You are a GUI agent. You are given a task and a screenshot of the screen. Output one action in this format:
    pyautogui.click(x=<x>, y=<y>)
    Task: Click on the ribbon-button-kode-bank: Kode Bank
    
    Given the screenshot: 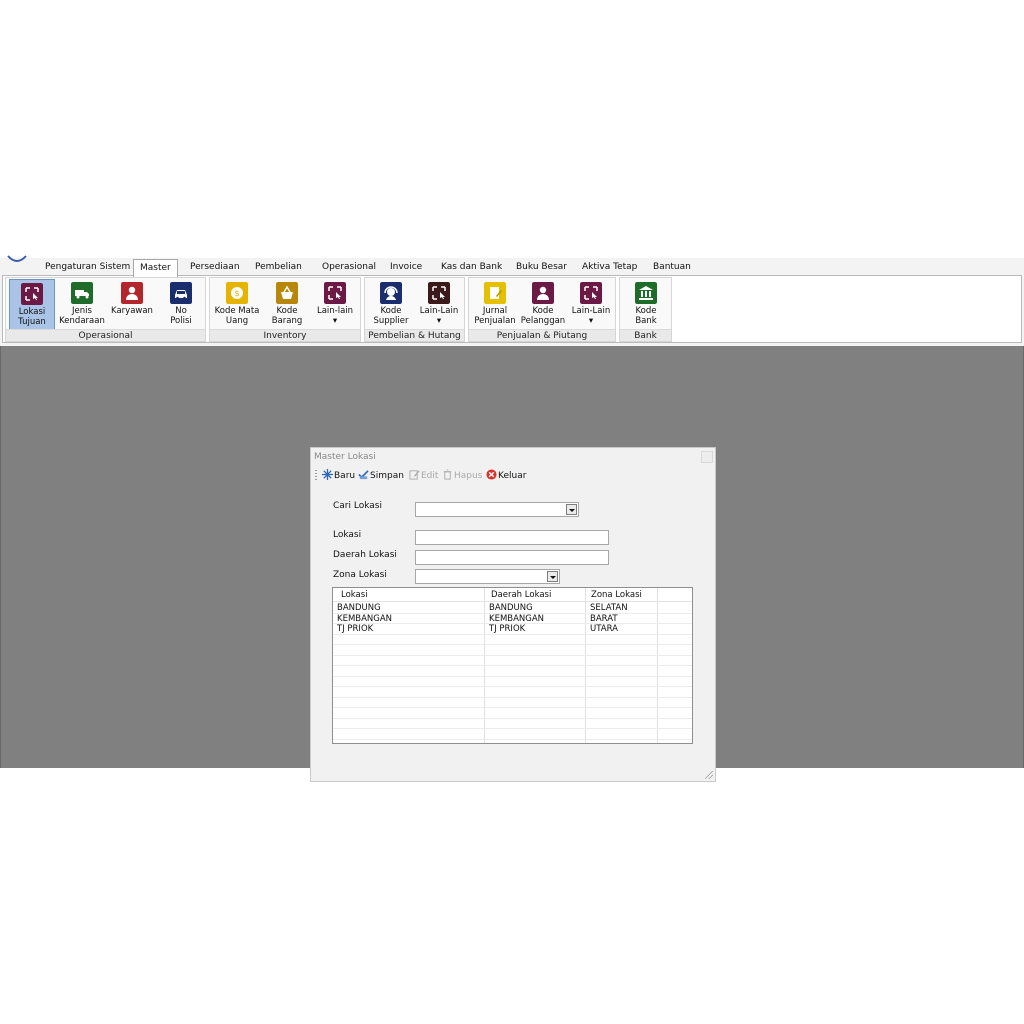 What is the action you would take?
    pyautogui.click(x=646, y=304)
    